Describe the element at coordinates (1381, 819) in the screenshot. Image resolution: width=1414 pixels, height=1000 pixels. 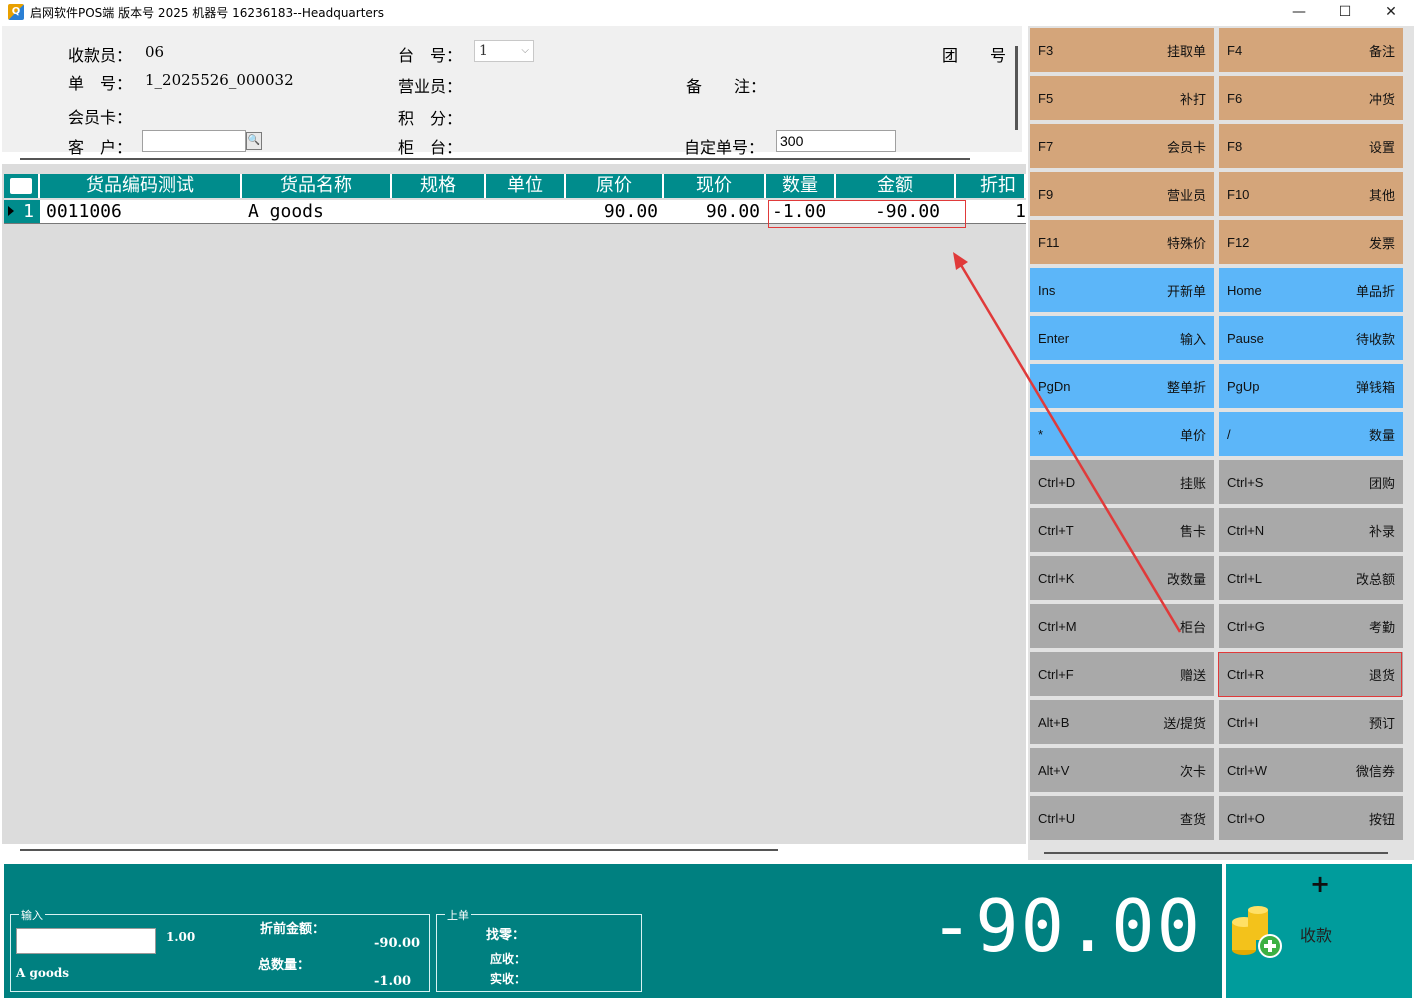
I see `fkey-label: 按钮` at that location.